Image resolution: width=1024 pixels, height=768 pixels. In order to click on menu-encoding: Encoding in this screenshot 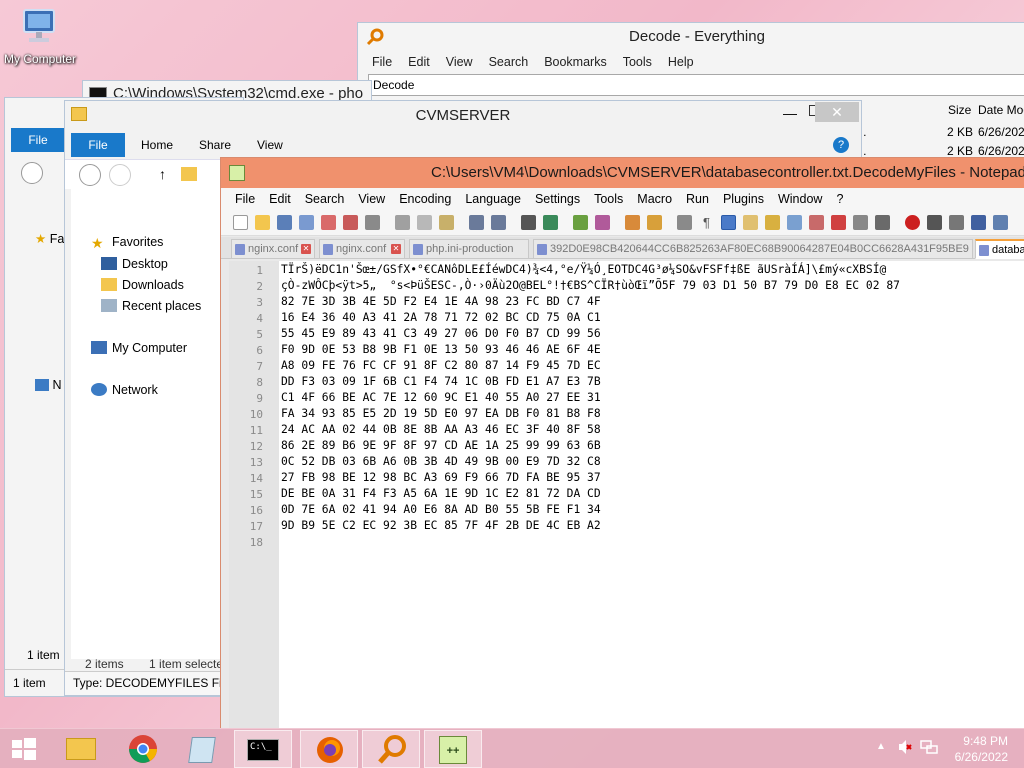, I will do `click(425, 199)`.